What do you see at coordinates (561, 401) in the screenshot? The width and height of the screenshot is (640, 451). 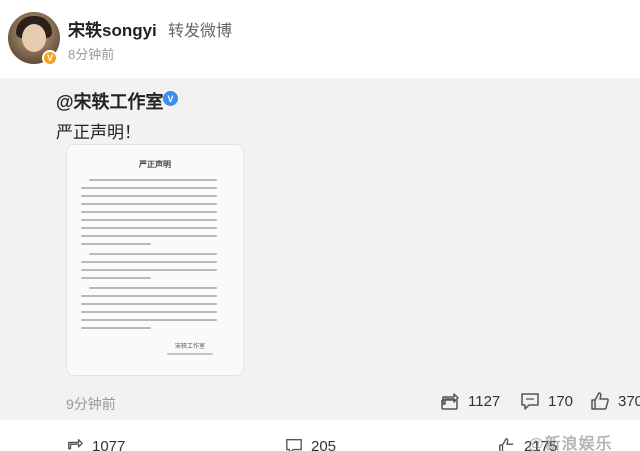 I see `comment-count: 170` at bounding box center [561, 401].